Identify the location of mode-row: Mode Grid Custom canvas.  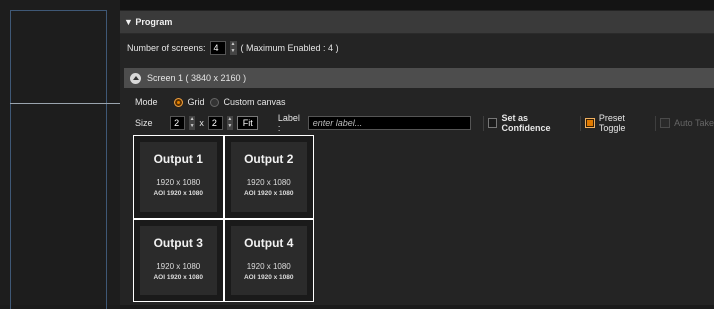
(210, 102).